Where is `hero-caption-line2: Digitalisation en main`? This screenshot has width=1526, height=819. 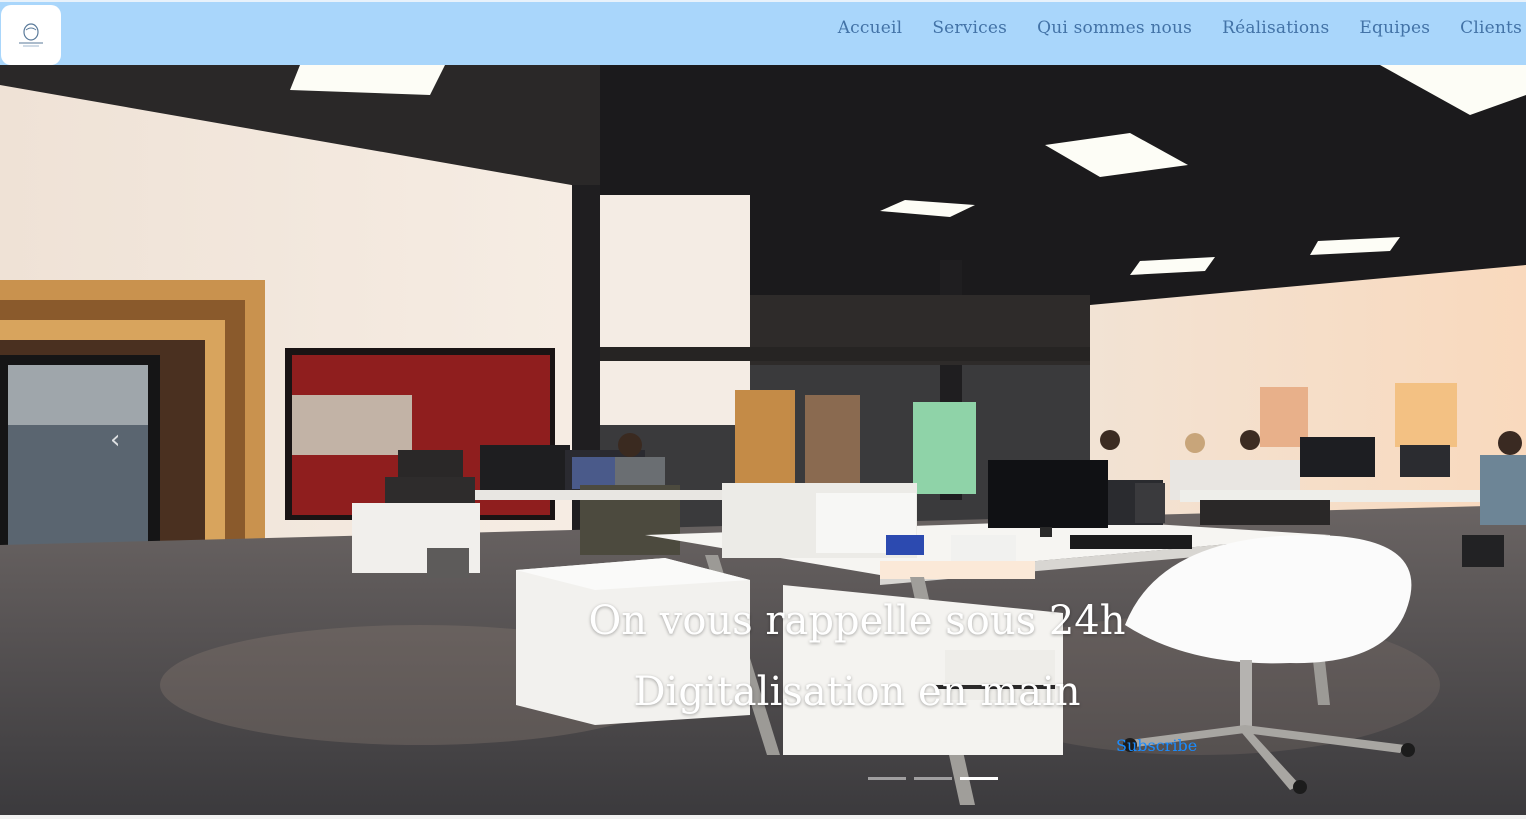 hero-caption-line2: Digitalisation en main is located at coordinates (857, 692).